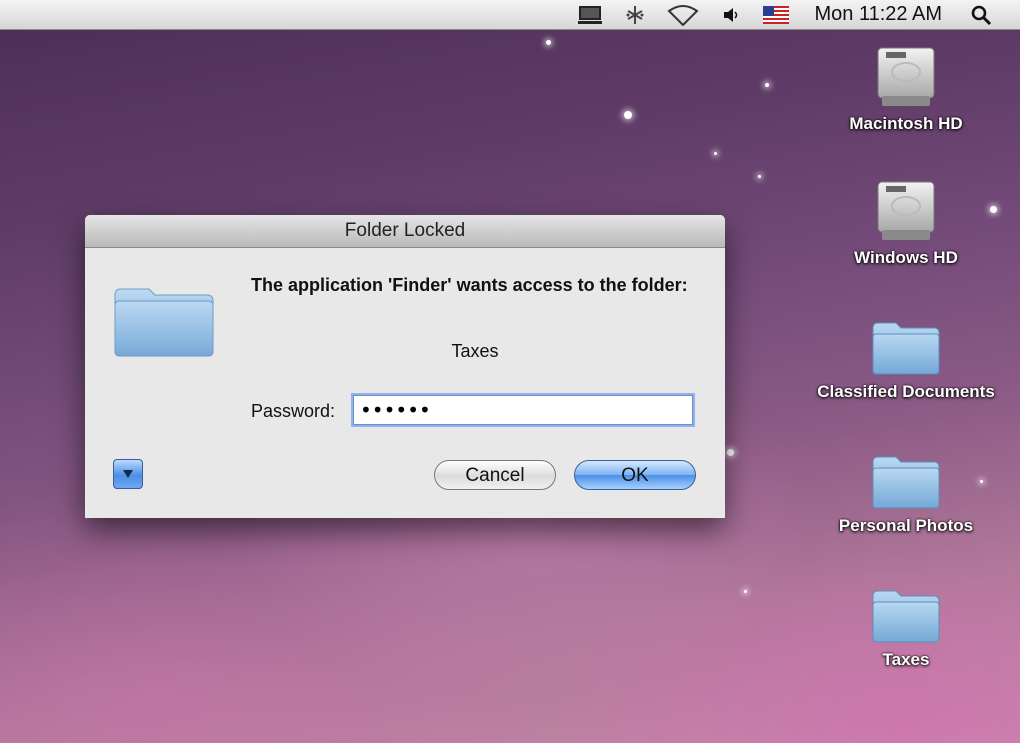  I want to click on ok-button: OK, so click(635, 475).